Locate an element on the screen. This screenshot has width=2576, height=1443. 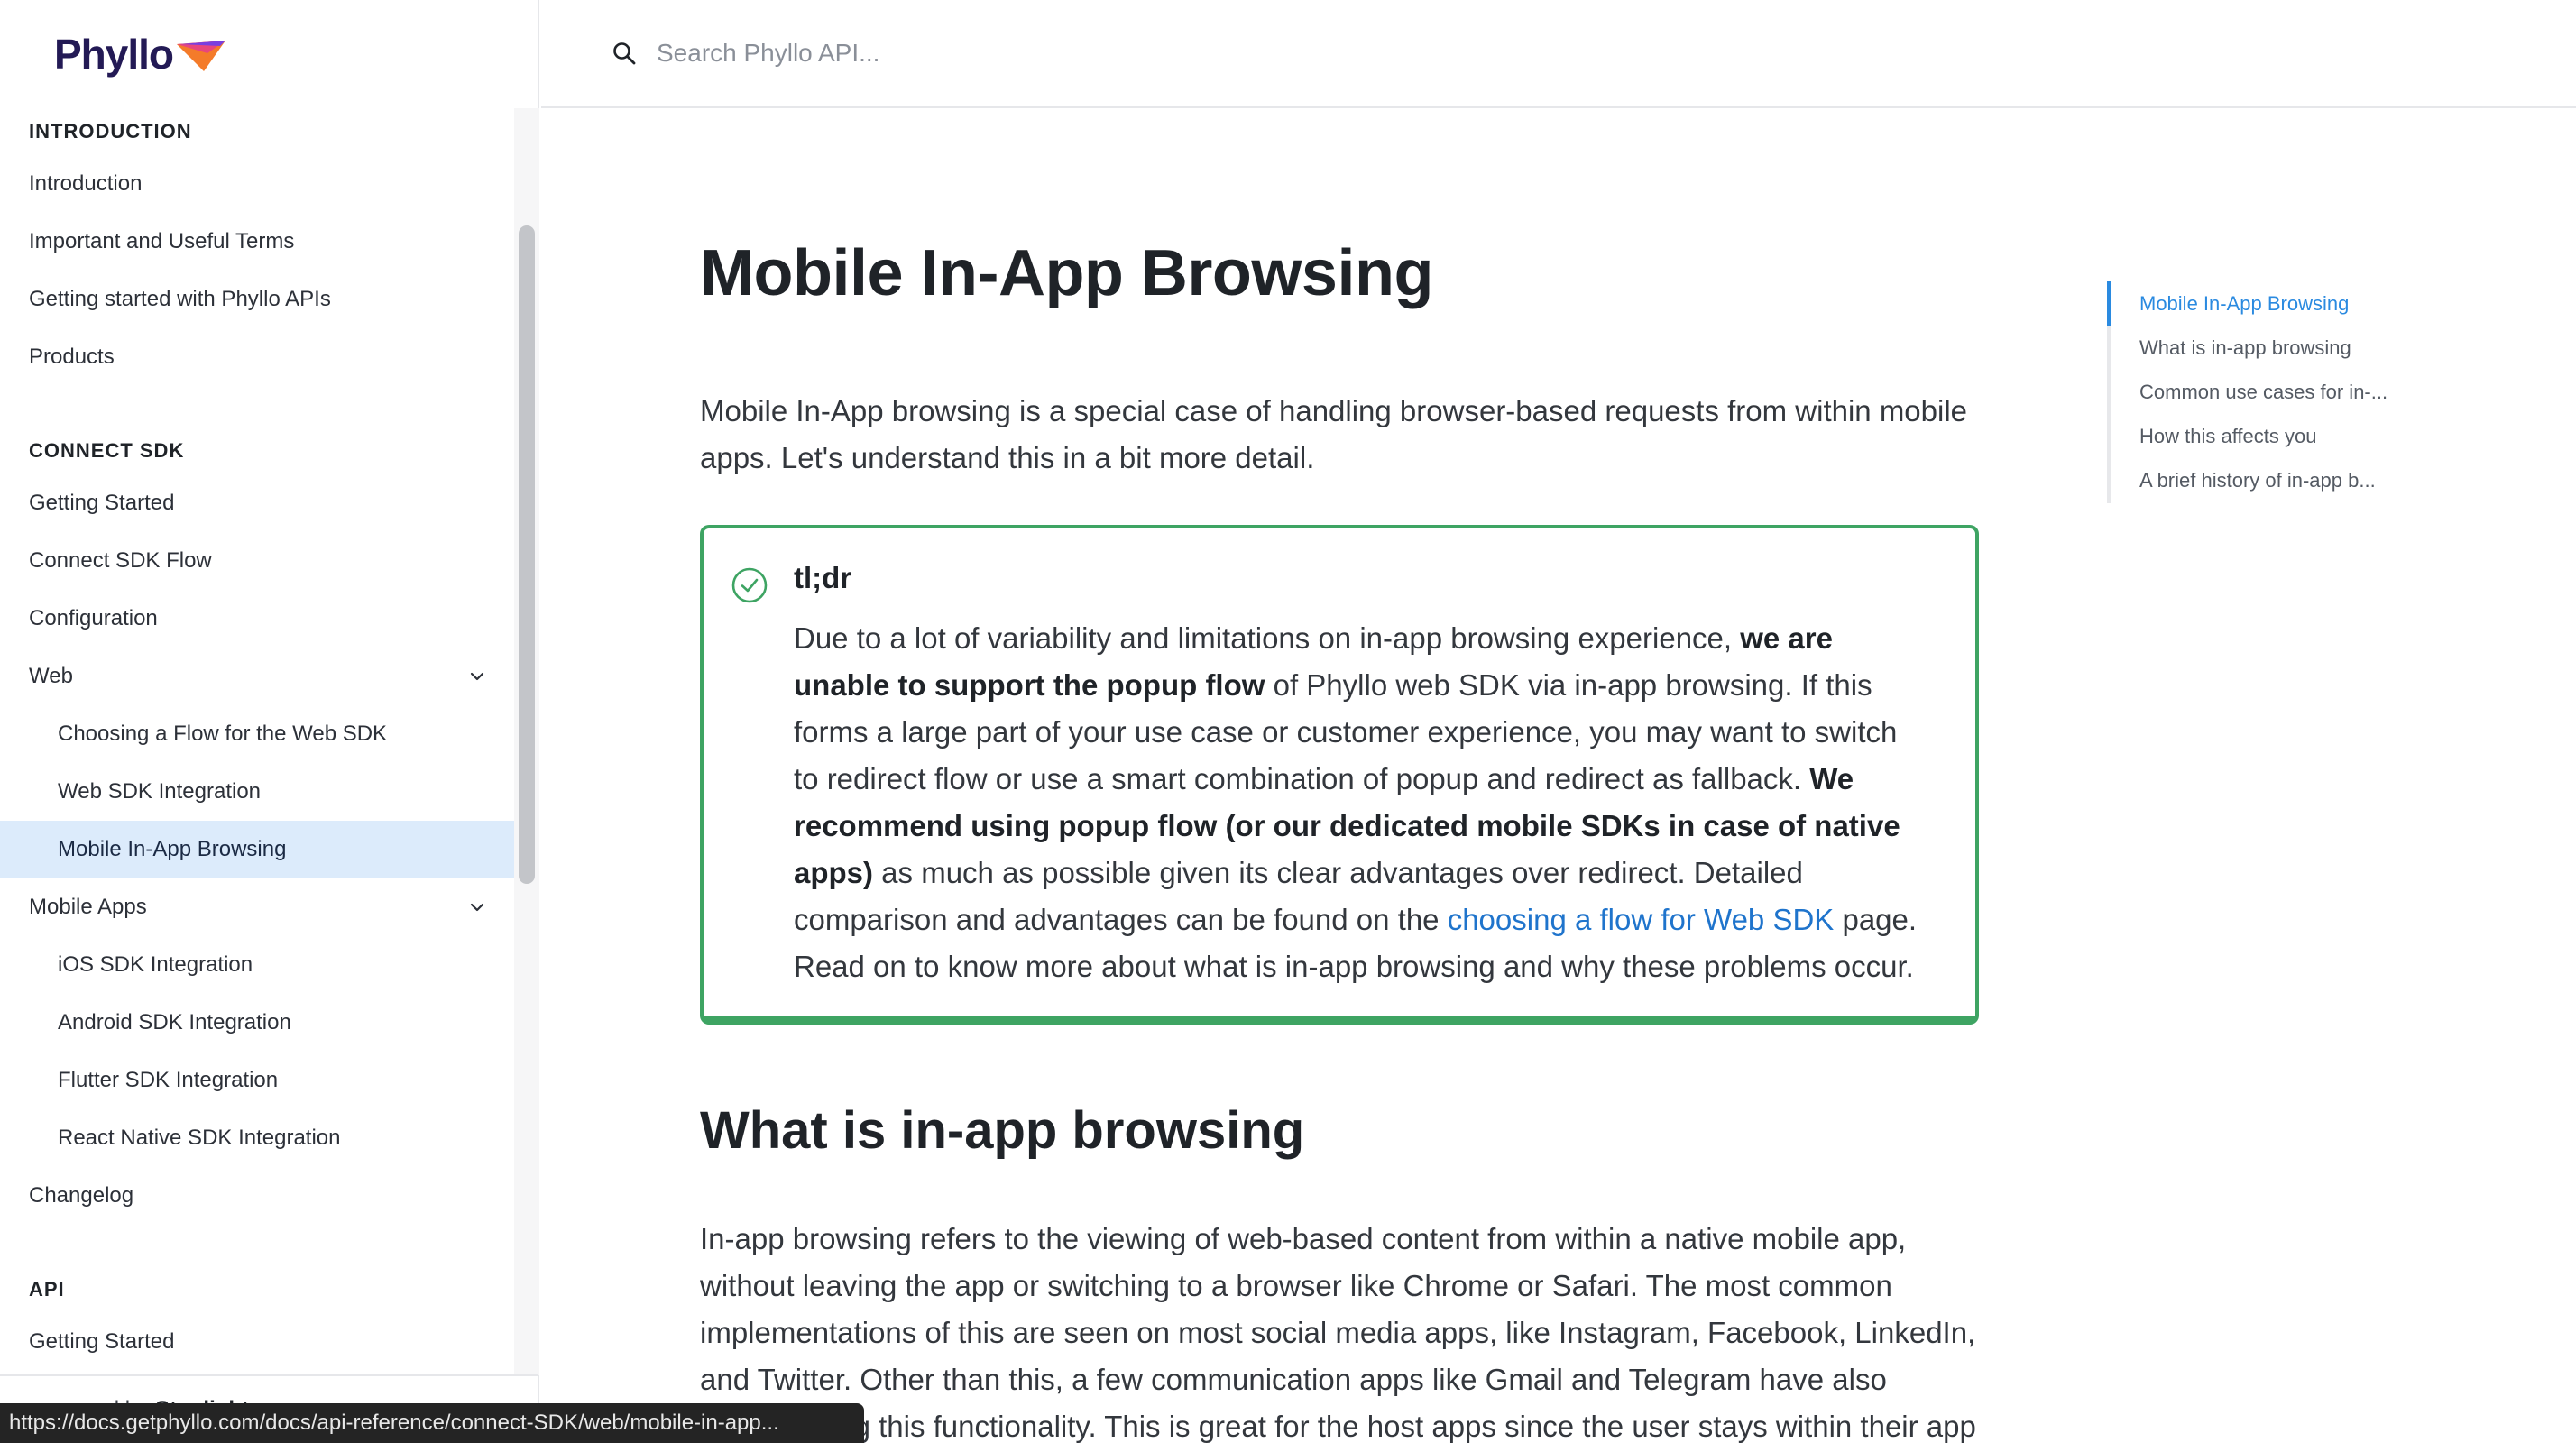
sidebar-item-label: Introduction is located at coordinates (86, 183).